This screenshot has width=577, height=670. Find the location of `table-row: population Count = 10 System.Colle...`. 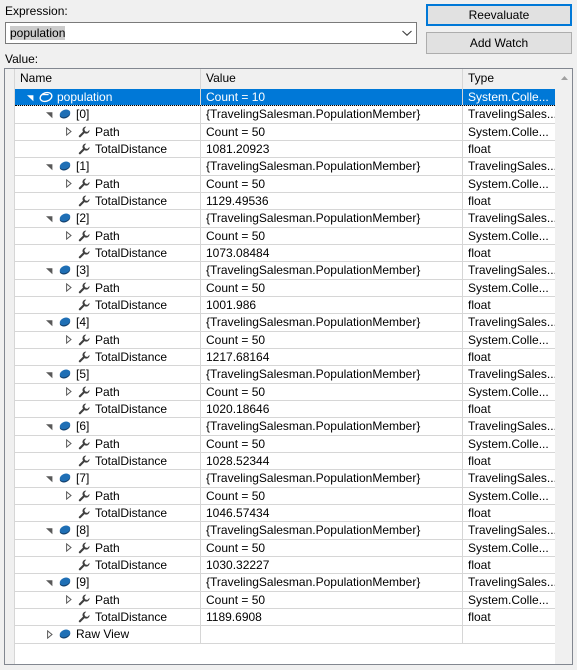

table-row: population Count = 10 System.Colle... is located at coordinates (290, 98).